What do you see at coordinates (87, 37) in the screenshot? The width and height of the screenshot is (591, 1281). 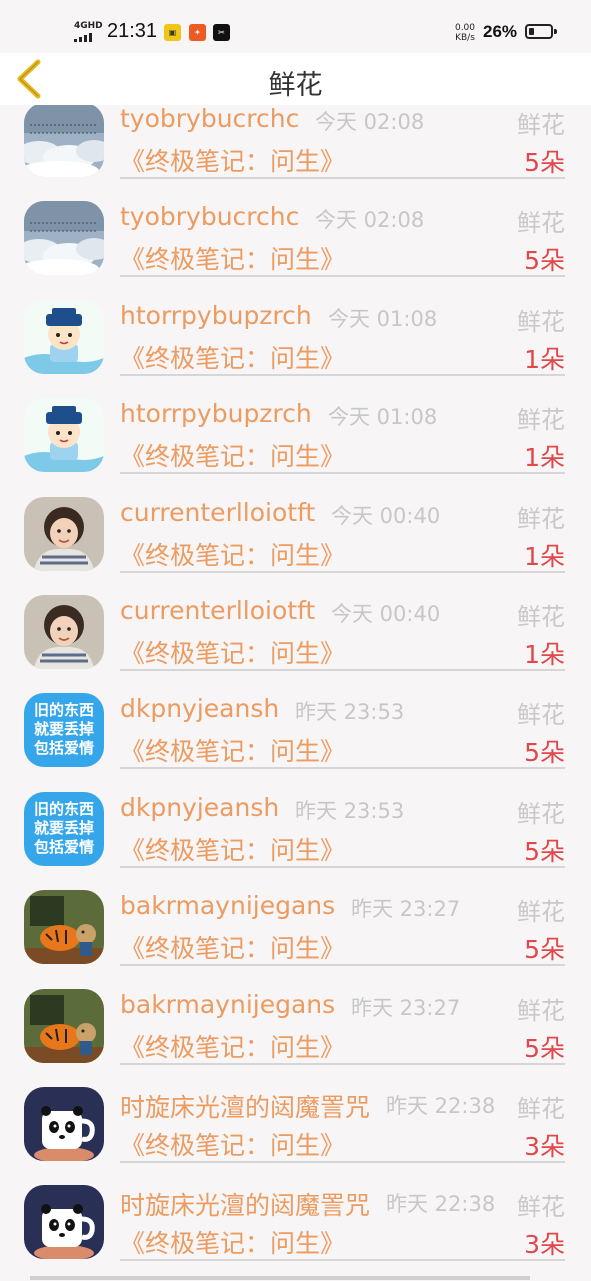 I see `signal-icon` at bounding box center [87, 37].